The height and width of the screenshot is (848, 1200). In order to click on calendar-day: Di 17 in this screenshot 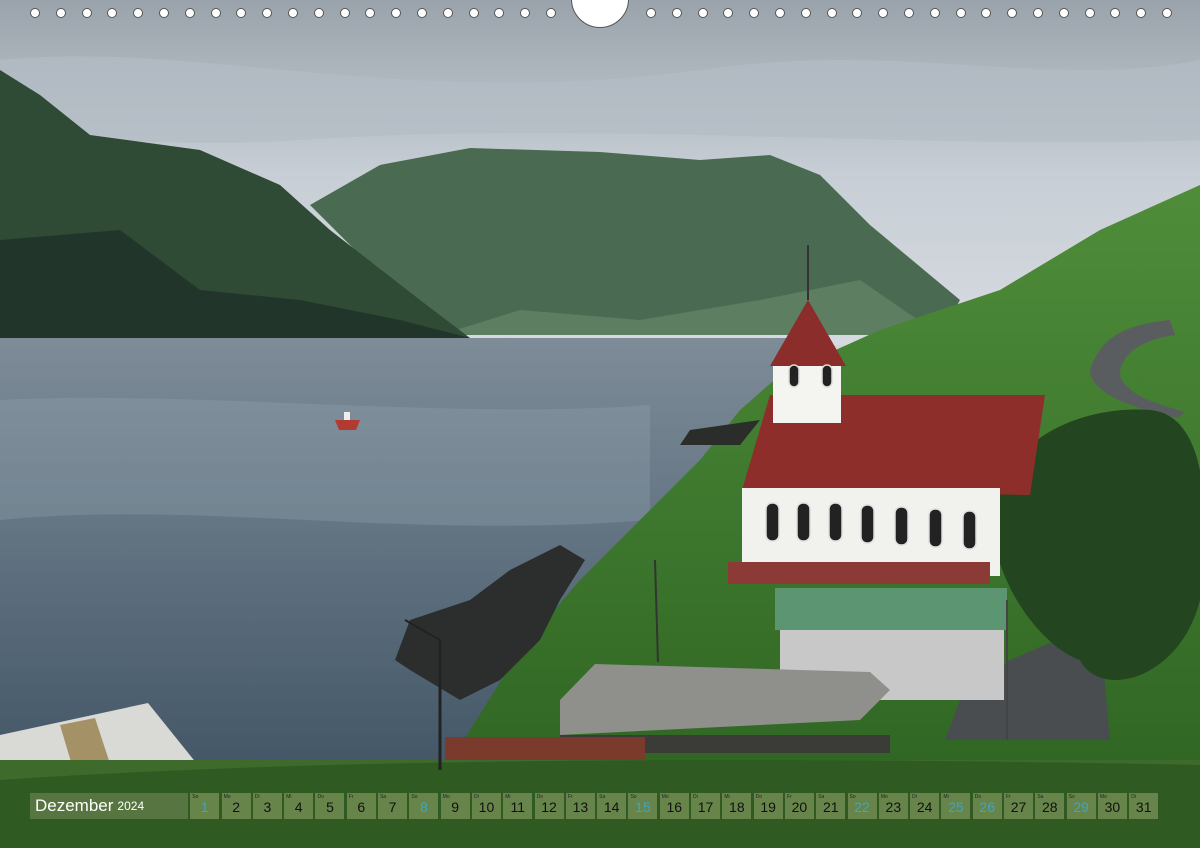, I will do `click(706, 806)`.